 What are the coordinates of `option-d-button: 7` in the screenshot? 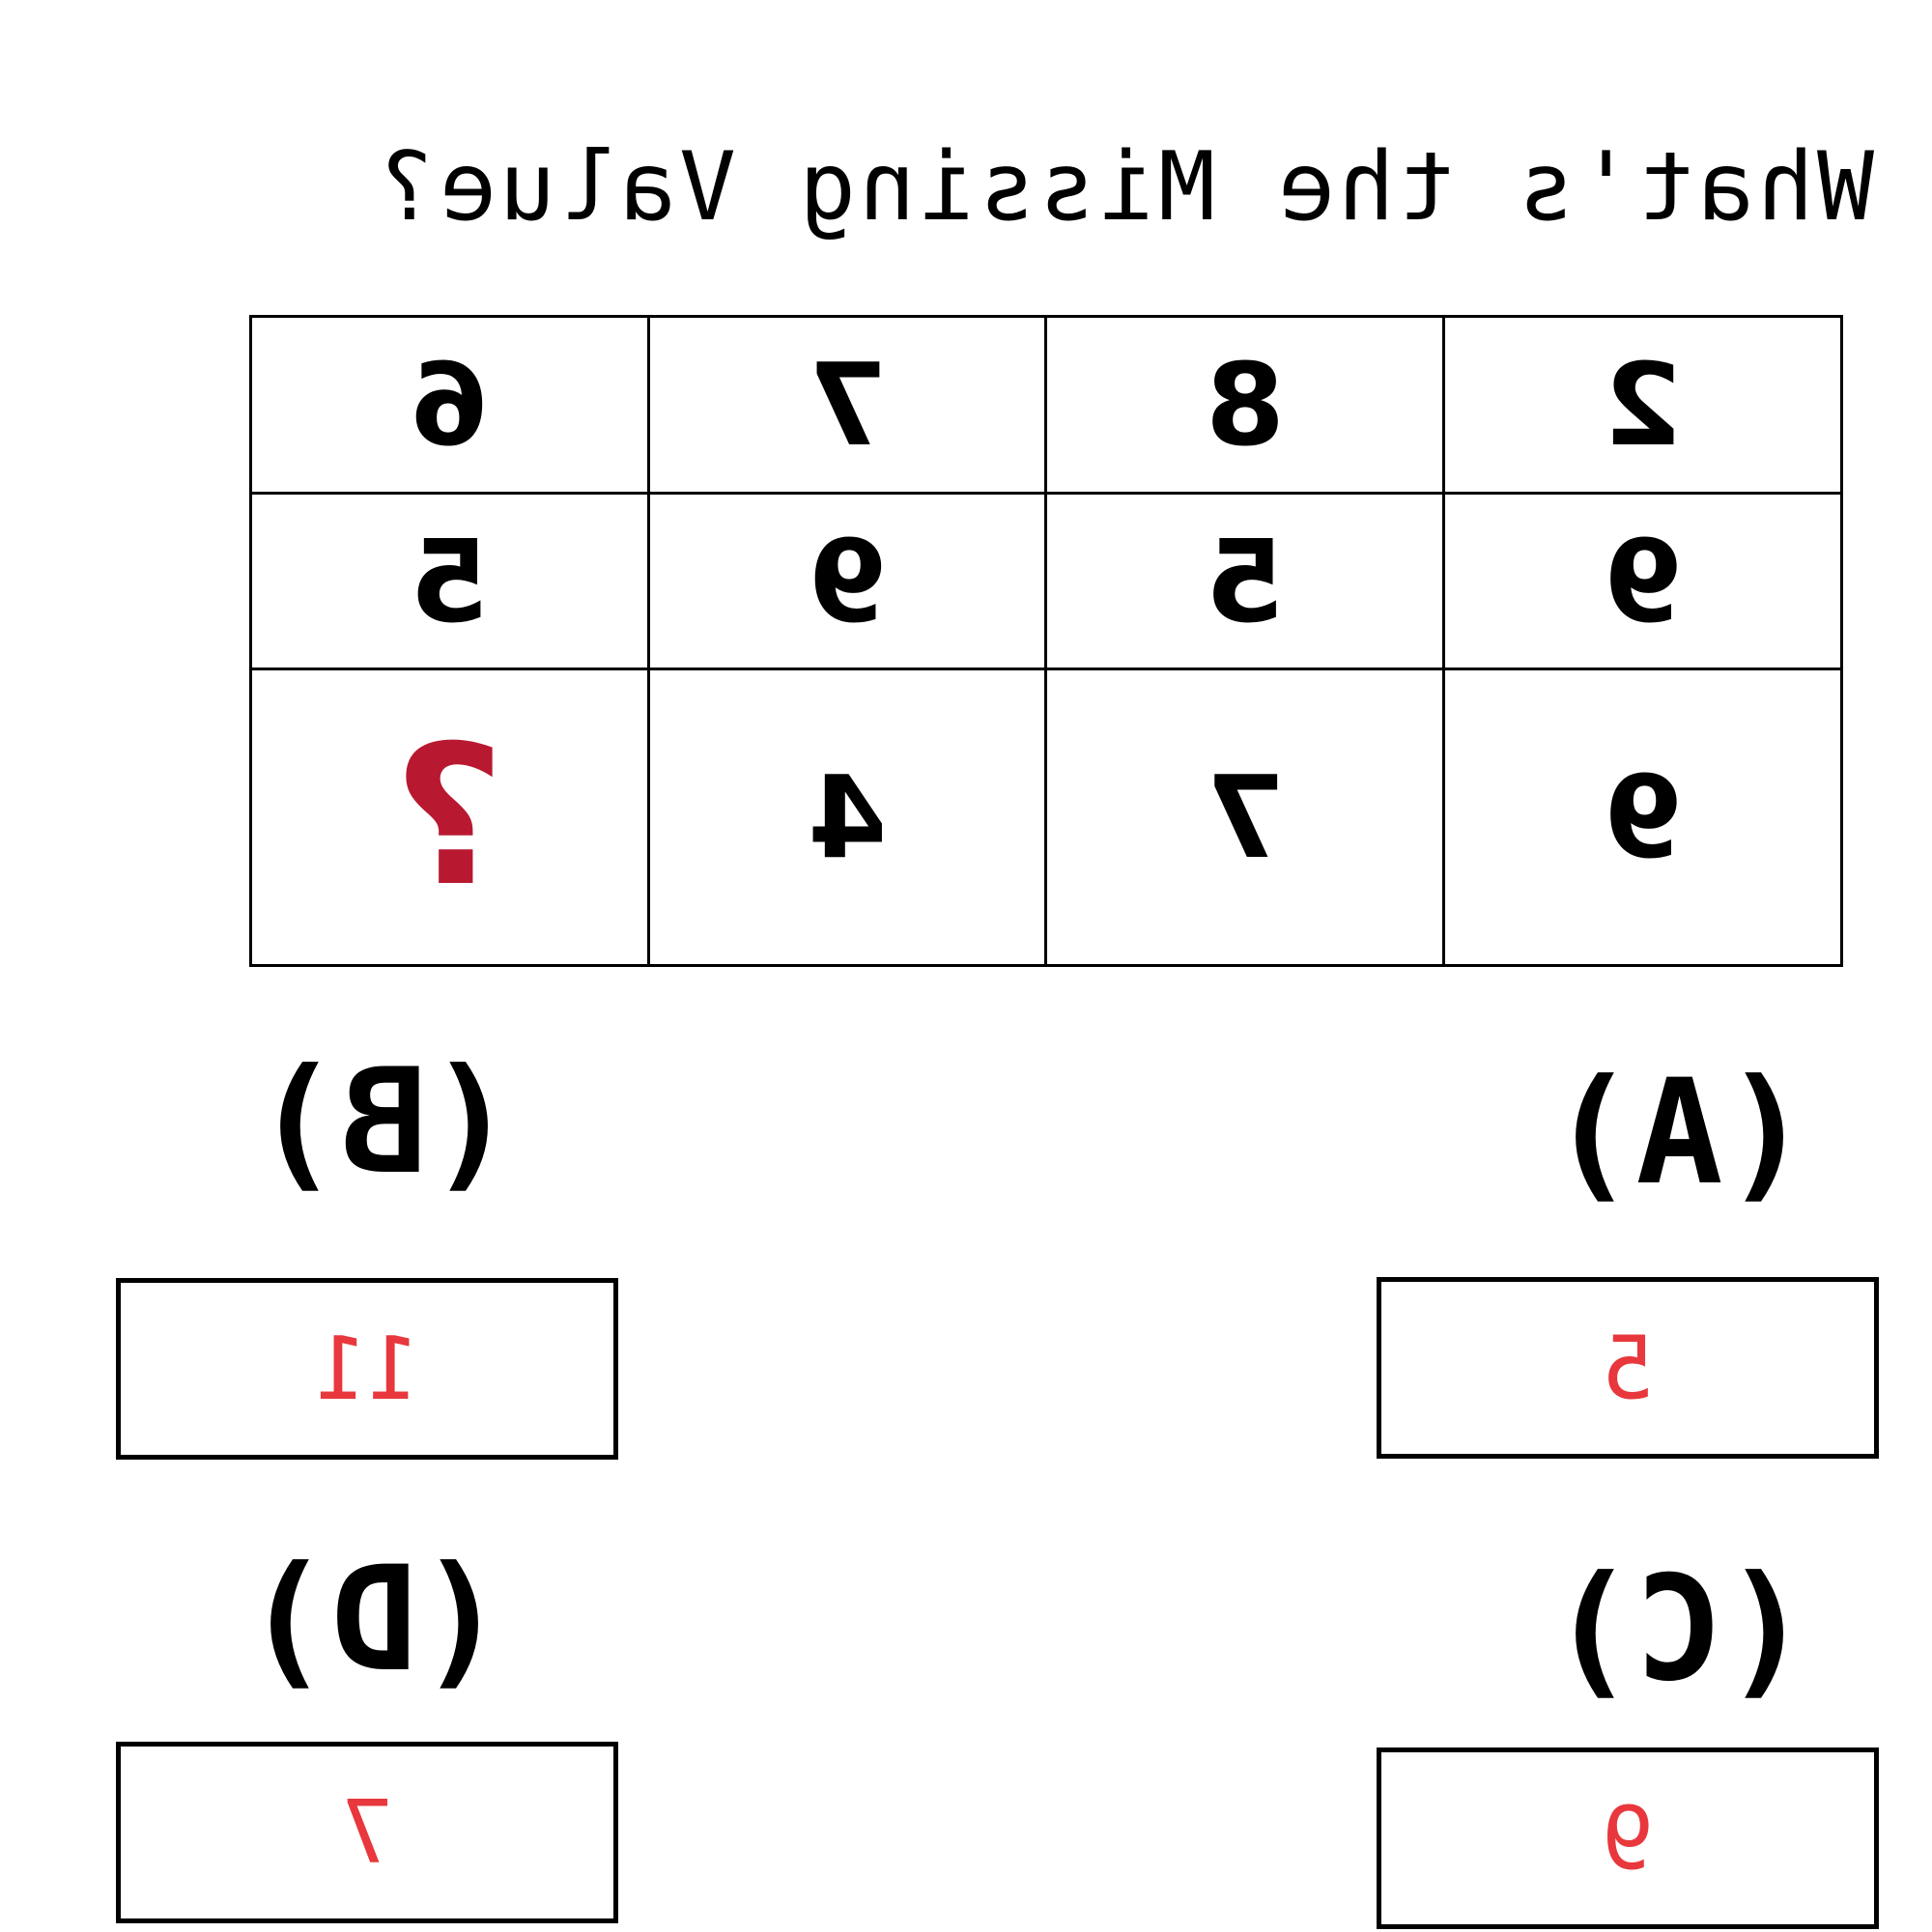 It's located at (367, 1832).